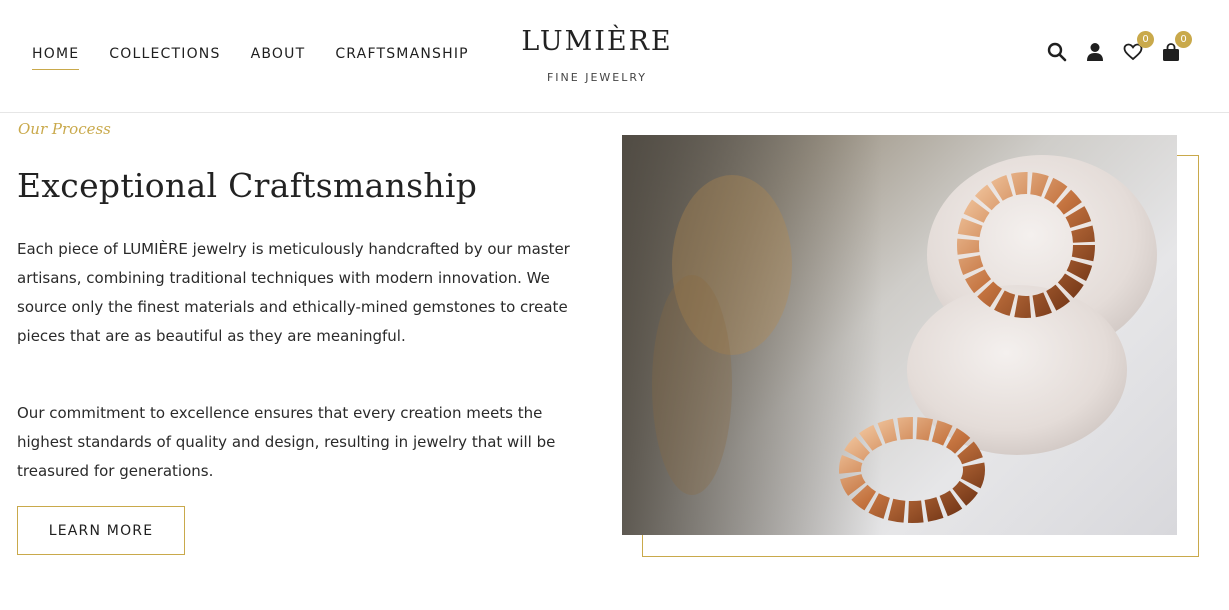 This screenshot has width=1229, height=610. Describe the element at coordinates (1145, 39) in the screenshot. I see `wishlist-count-badge: 0` at that location.